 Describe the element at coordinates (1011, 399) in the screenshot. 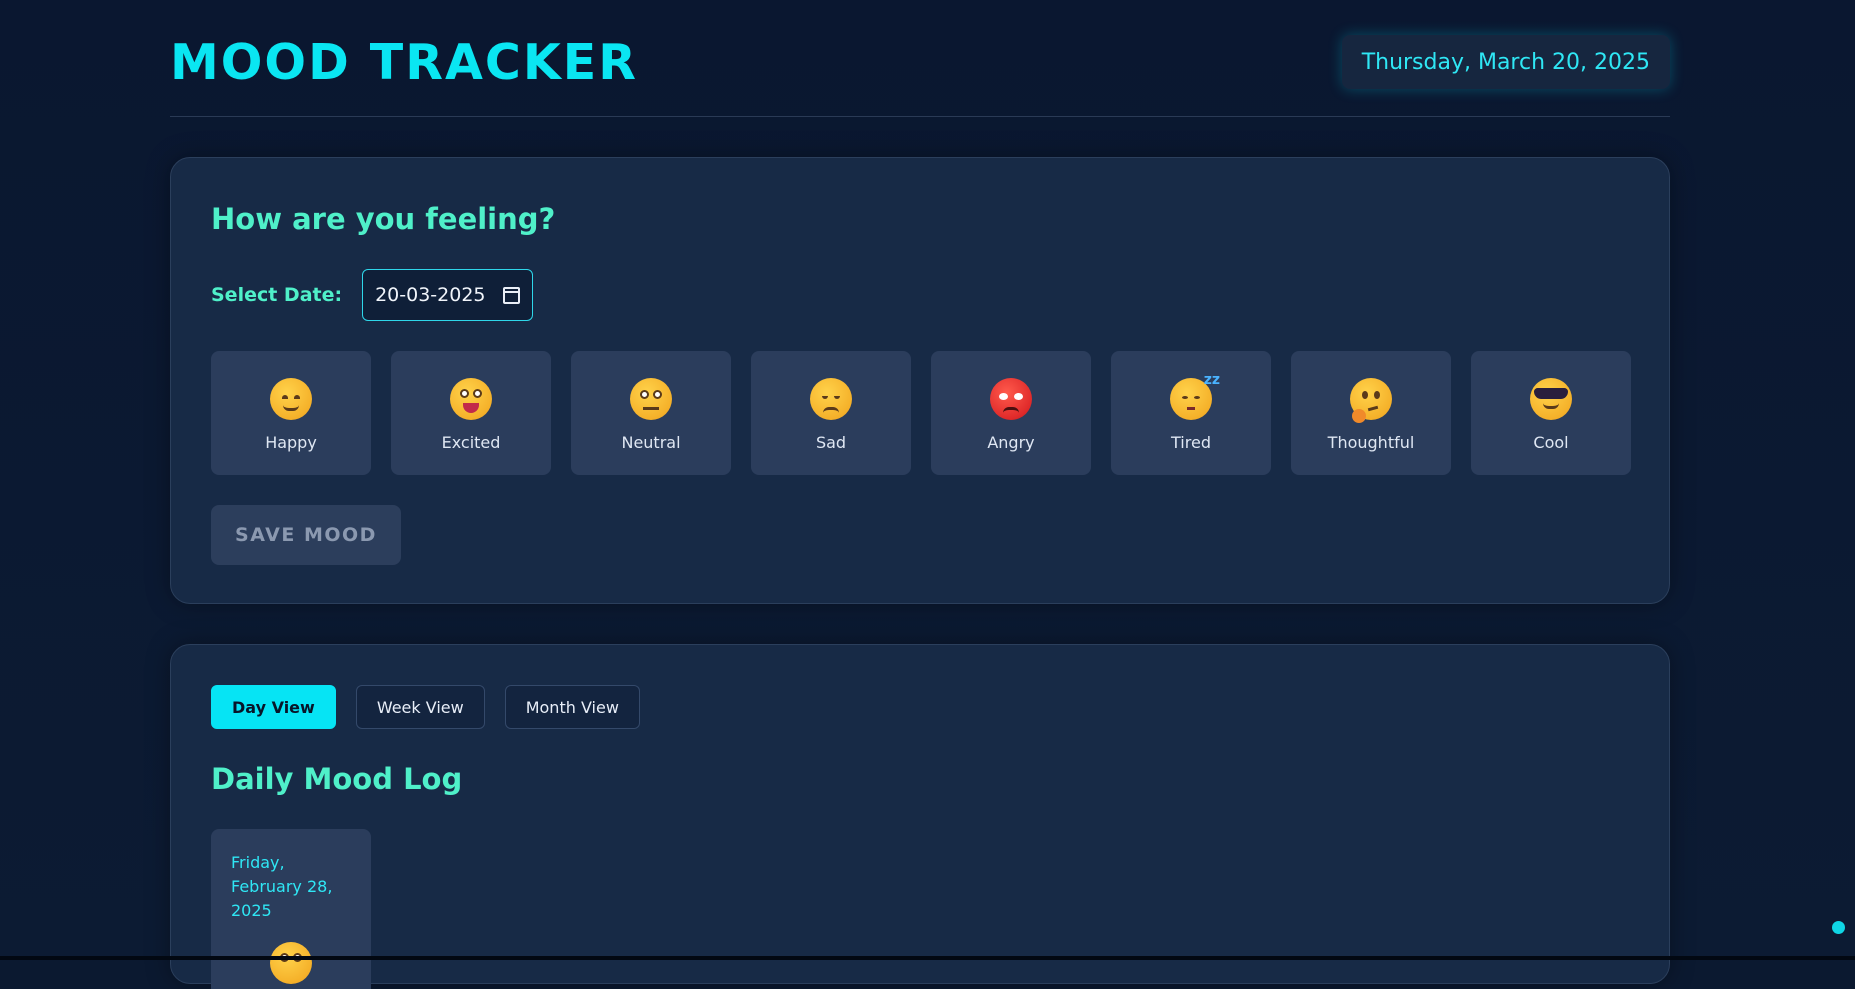

I see `angry-face-icon` at that location.